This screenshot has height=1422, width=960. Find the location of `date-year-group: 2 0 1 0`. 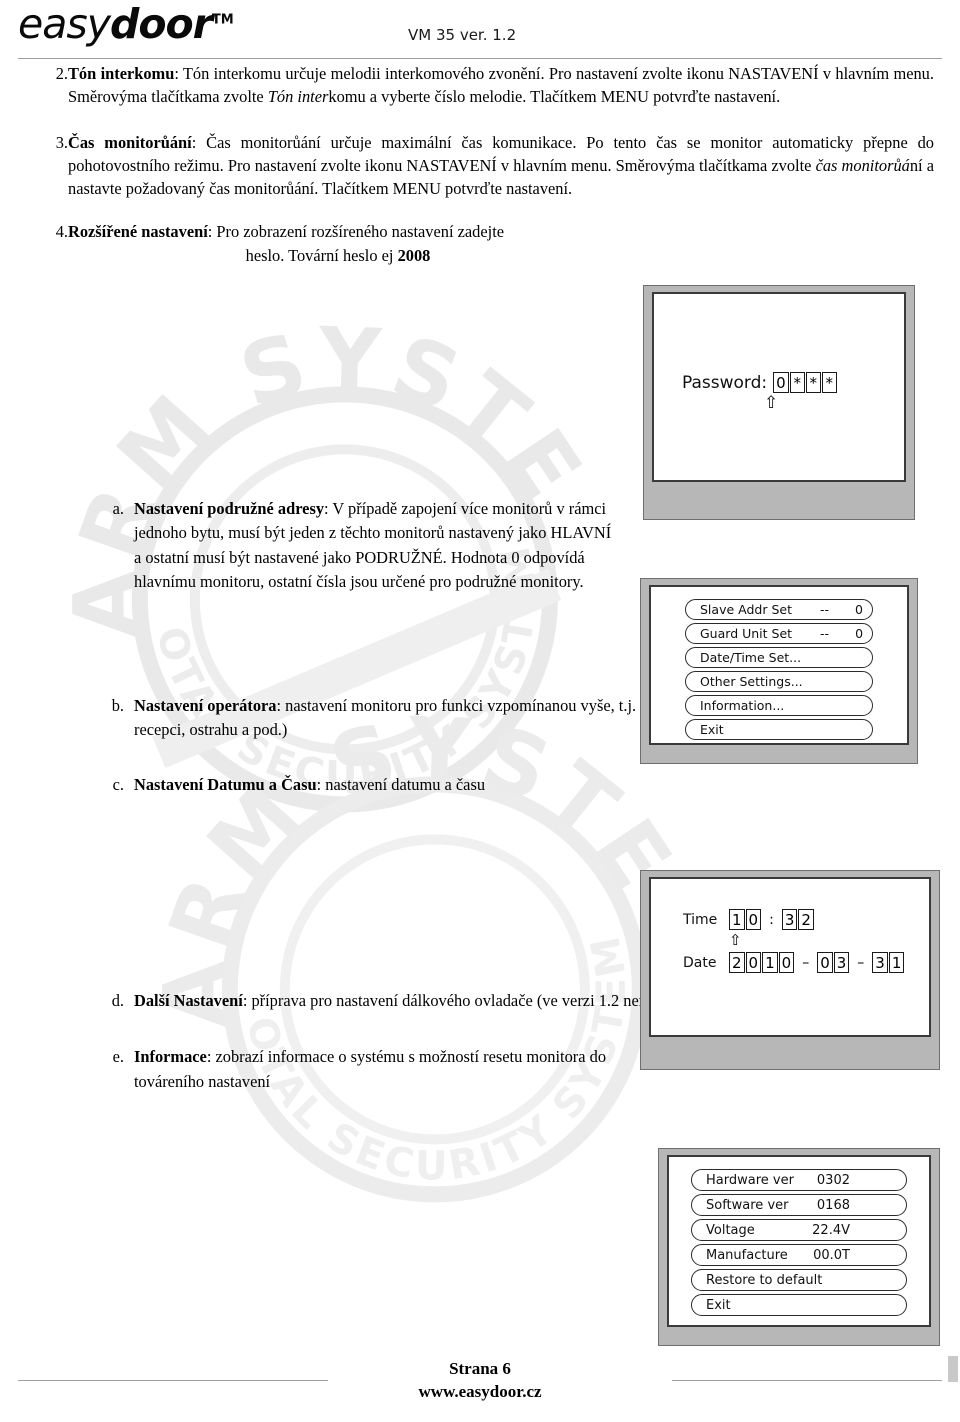

date-year-group: 2 0 1 0 is located at coordinates (762, 962).